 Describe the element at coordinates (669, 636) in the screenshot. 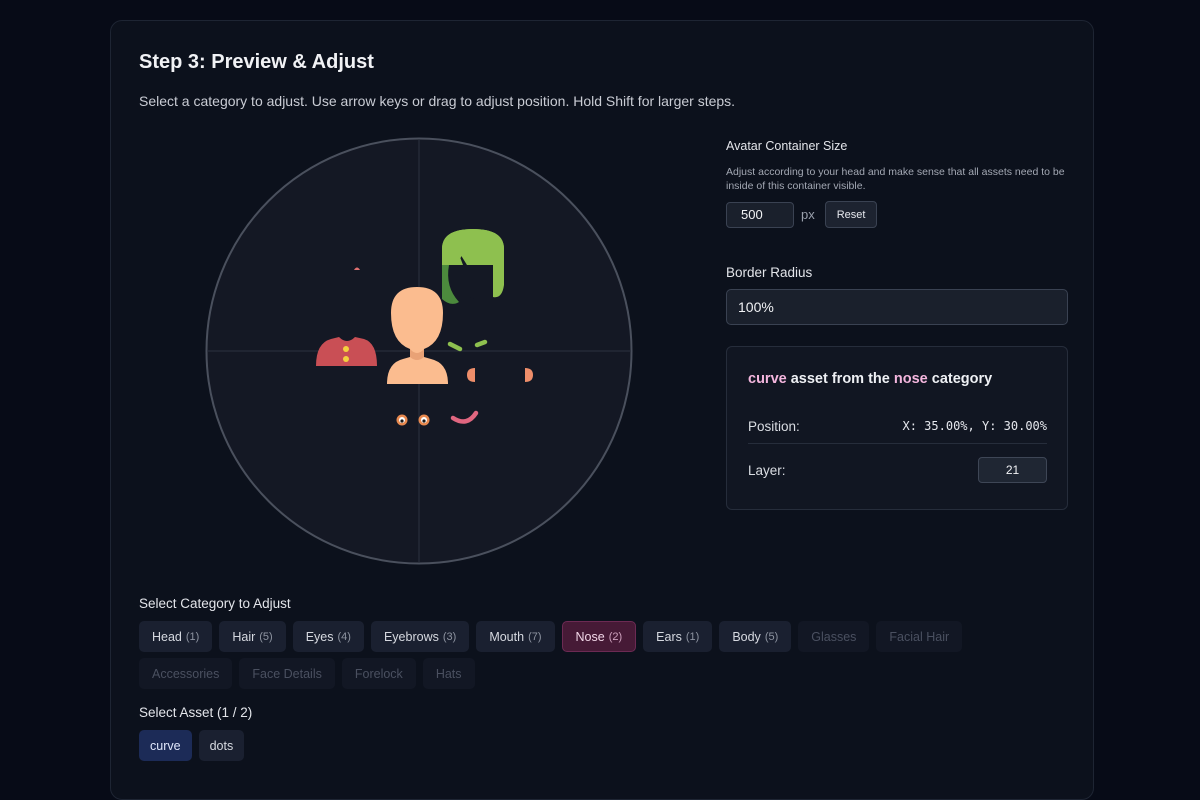

I see `chip-label: Ears` at that location.